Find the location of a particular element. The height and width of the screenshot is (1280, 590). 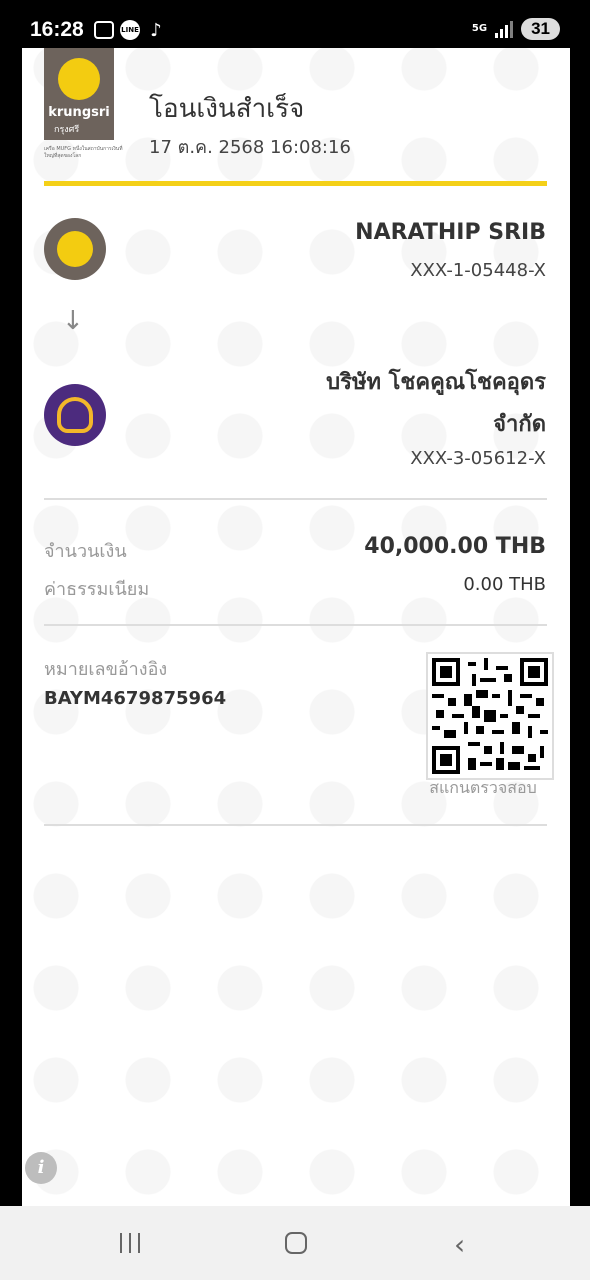

arrow-down-icon: ↓ is located at coordinates (73, 321).